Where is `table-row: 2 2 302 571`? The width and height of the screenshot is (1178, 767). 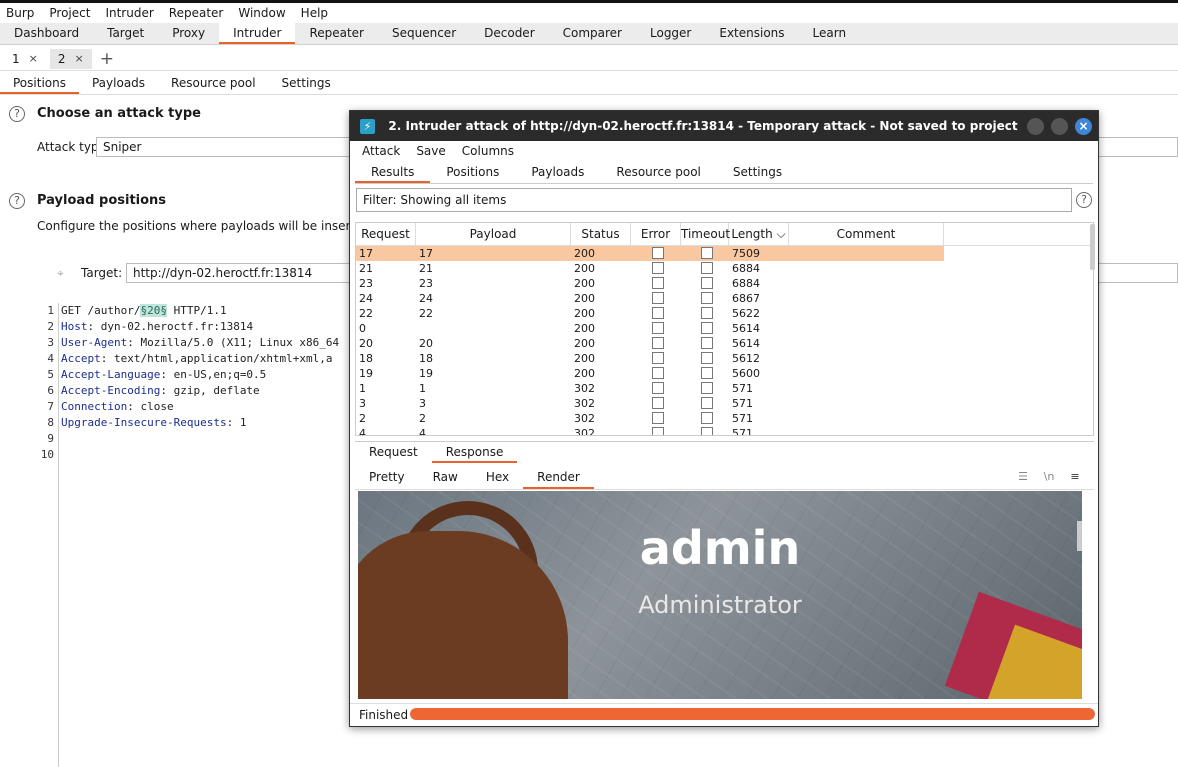 table-row: 2 2 302 571 is located at coordinates (650, 418).